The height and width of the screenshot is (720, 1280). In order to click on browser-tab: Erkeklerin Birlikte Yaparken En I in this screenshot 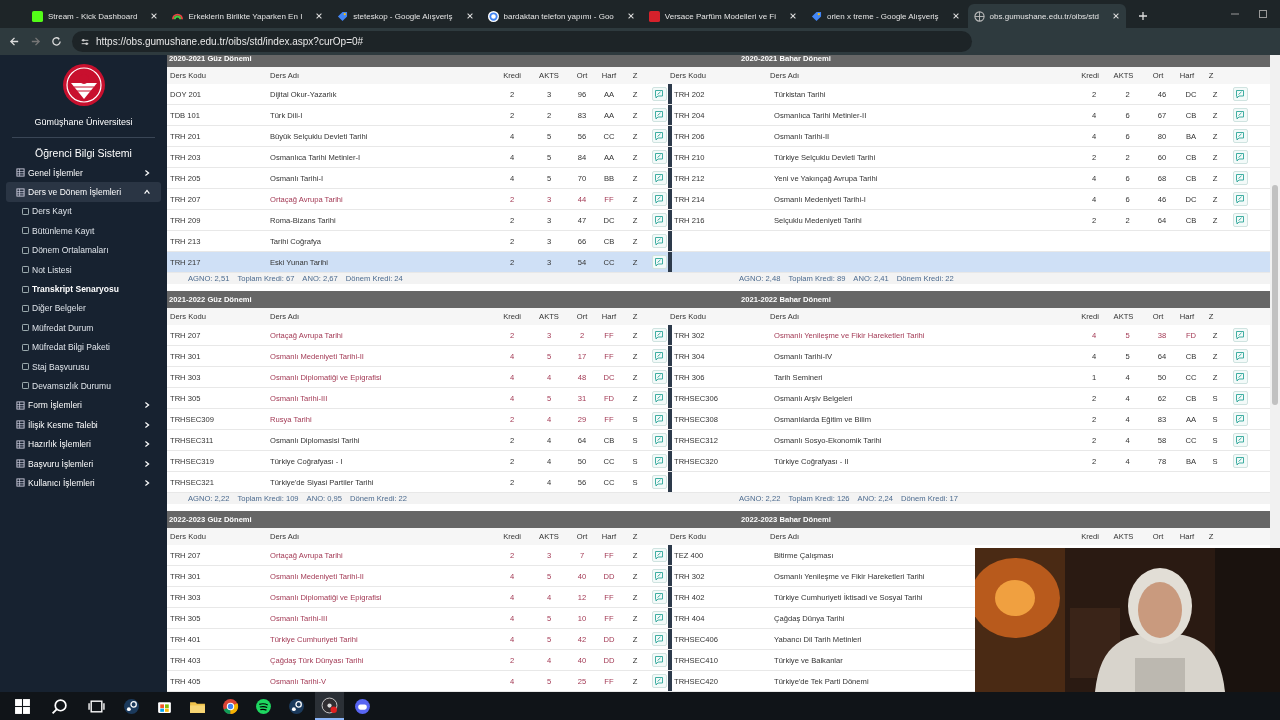, I will do `click(248, 16)`.